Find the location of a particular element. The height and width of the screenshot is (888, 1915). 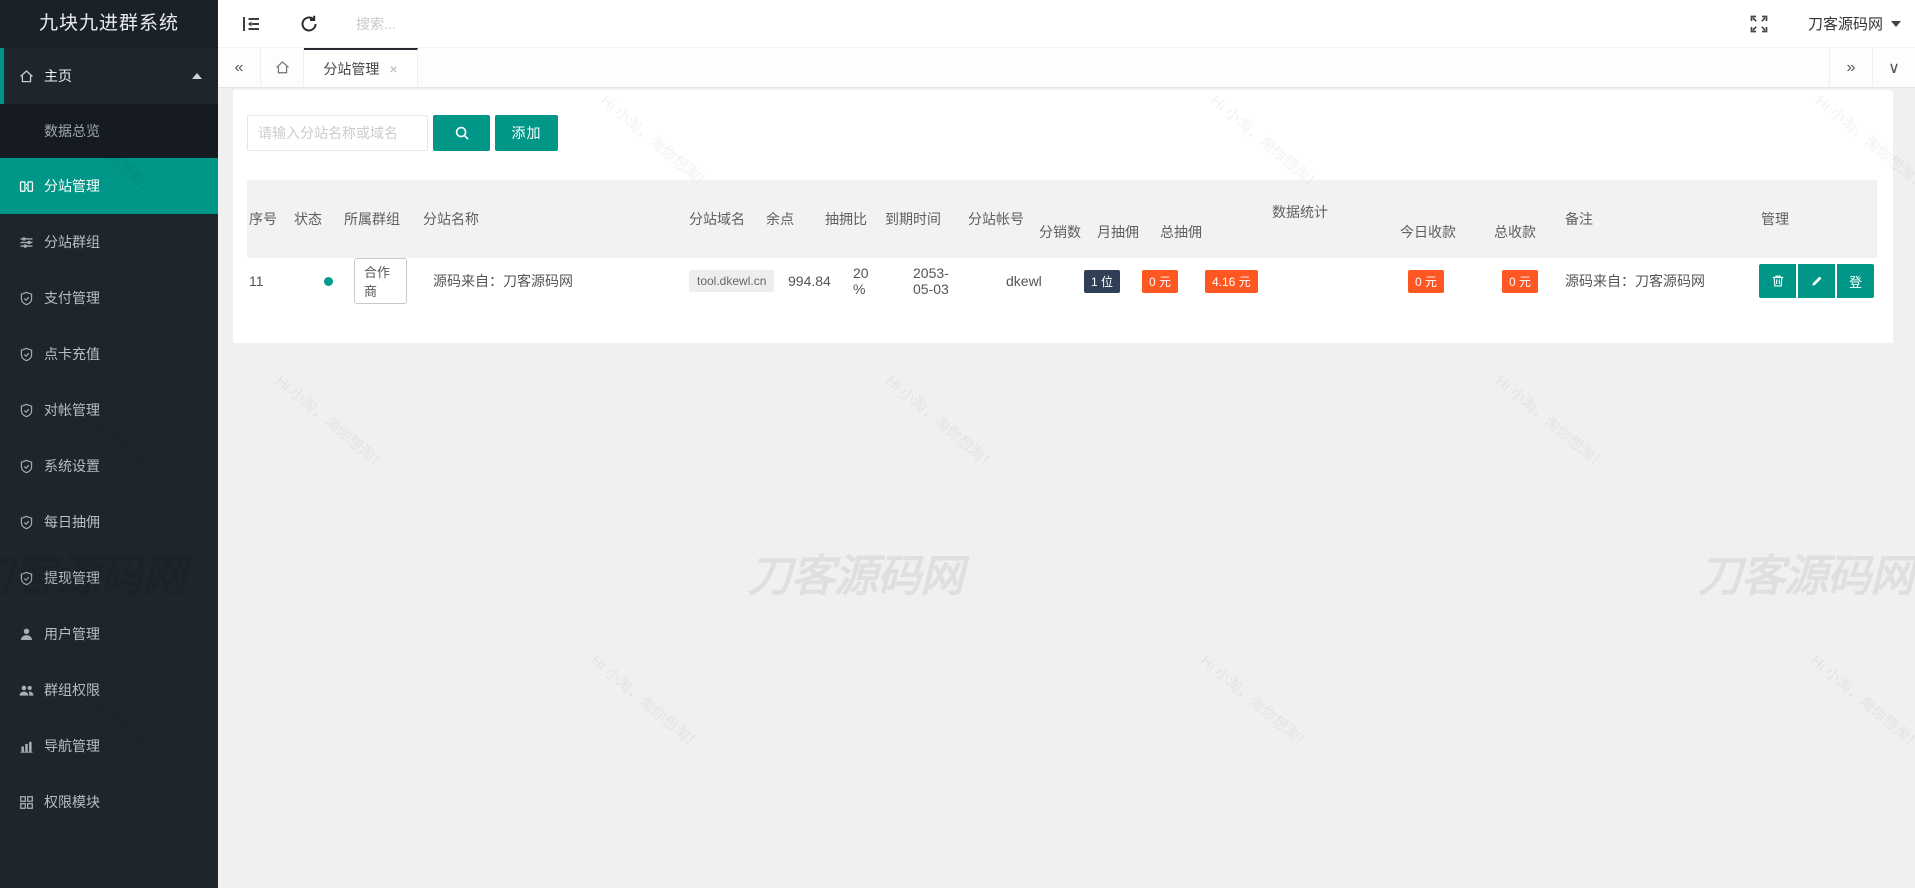

cell-total-income: 0 元 is located at coordinates (1527, 281).